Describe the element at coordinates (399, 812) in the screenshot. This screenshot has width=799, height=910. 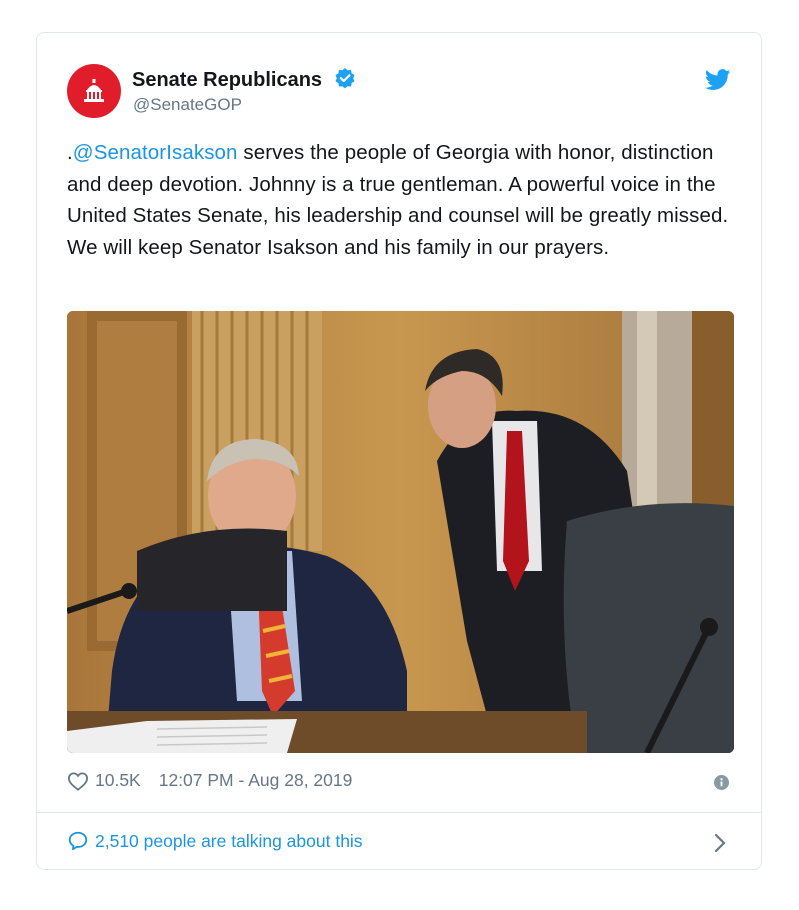
I see `divider` at that location.